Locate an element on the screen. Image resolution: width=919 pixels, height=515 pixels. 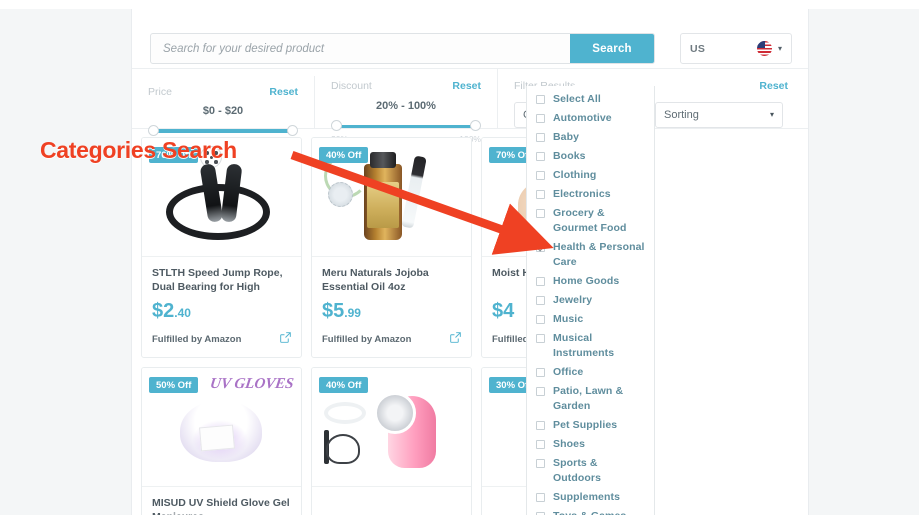
category-option-label: Toys & Games is located at coordinates (589, 512).